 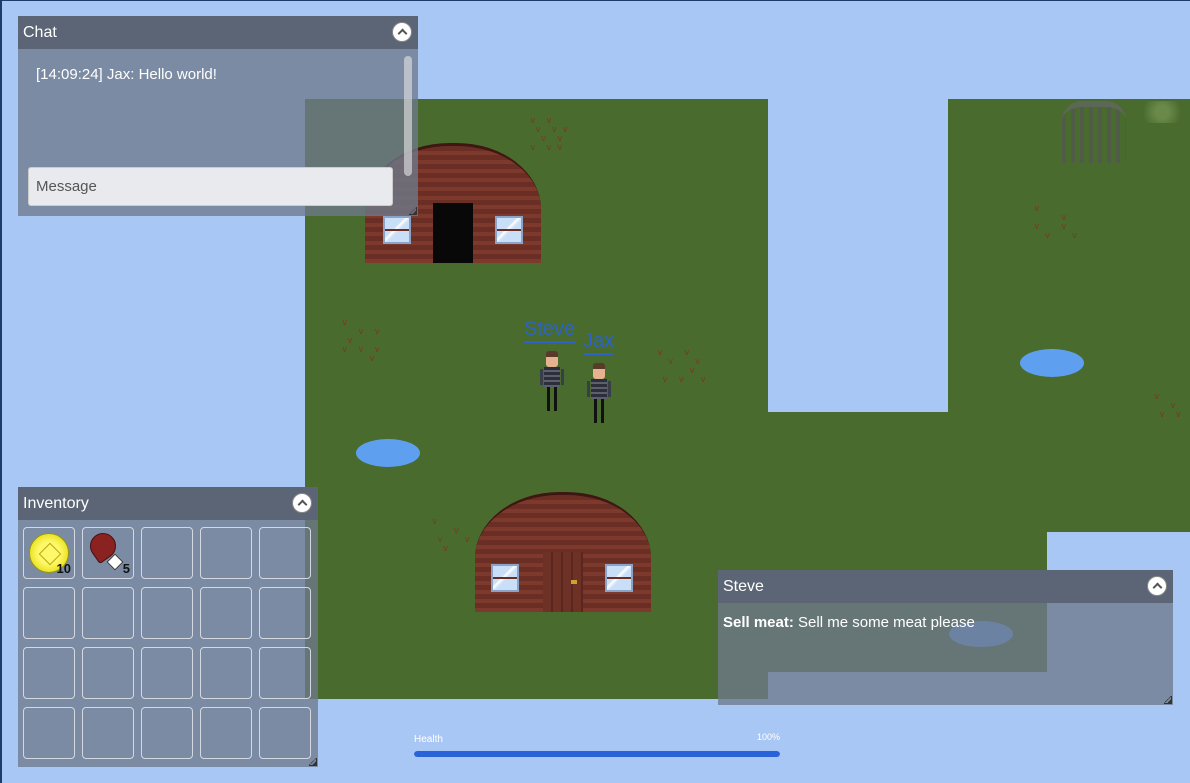 What do you see at coordinates (49, 553) in the screenshot?
I see `inventory-slot: 10` at bounding box center [49, 553].